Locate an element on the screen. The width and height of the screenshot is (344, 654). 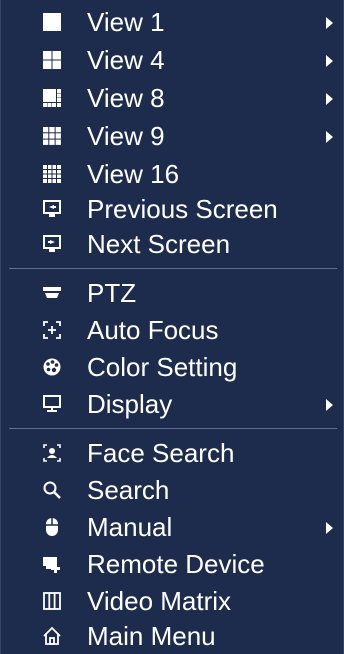
menu-item-label: View 1 is located at coordinates (126, 22).